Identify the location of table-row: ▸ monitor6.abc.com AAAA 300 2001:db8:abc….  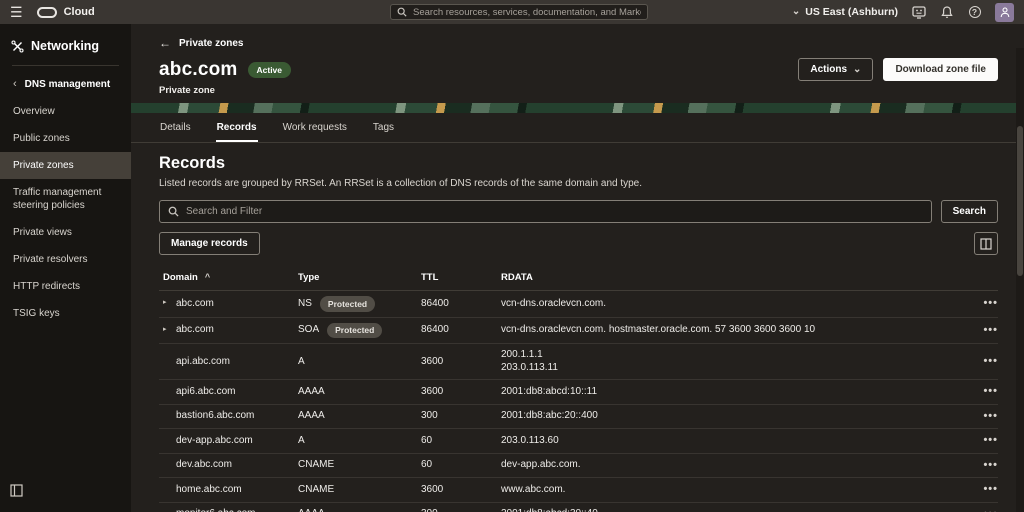
(578, 507).